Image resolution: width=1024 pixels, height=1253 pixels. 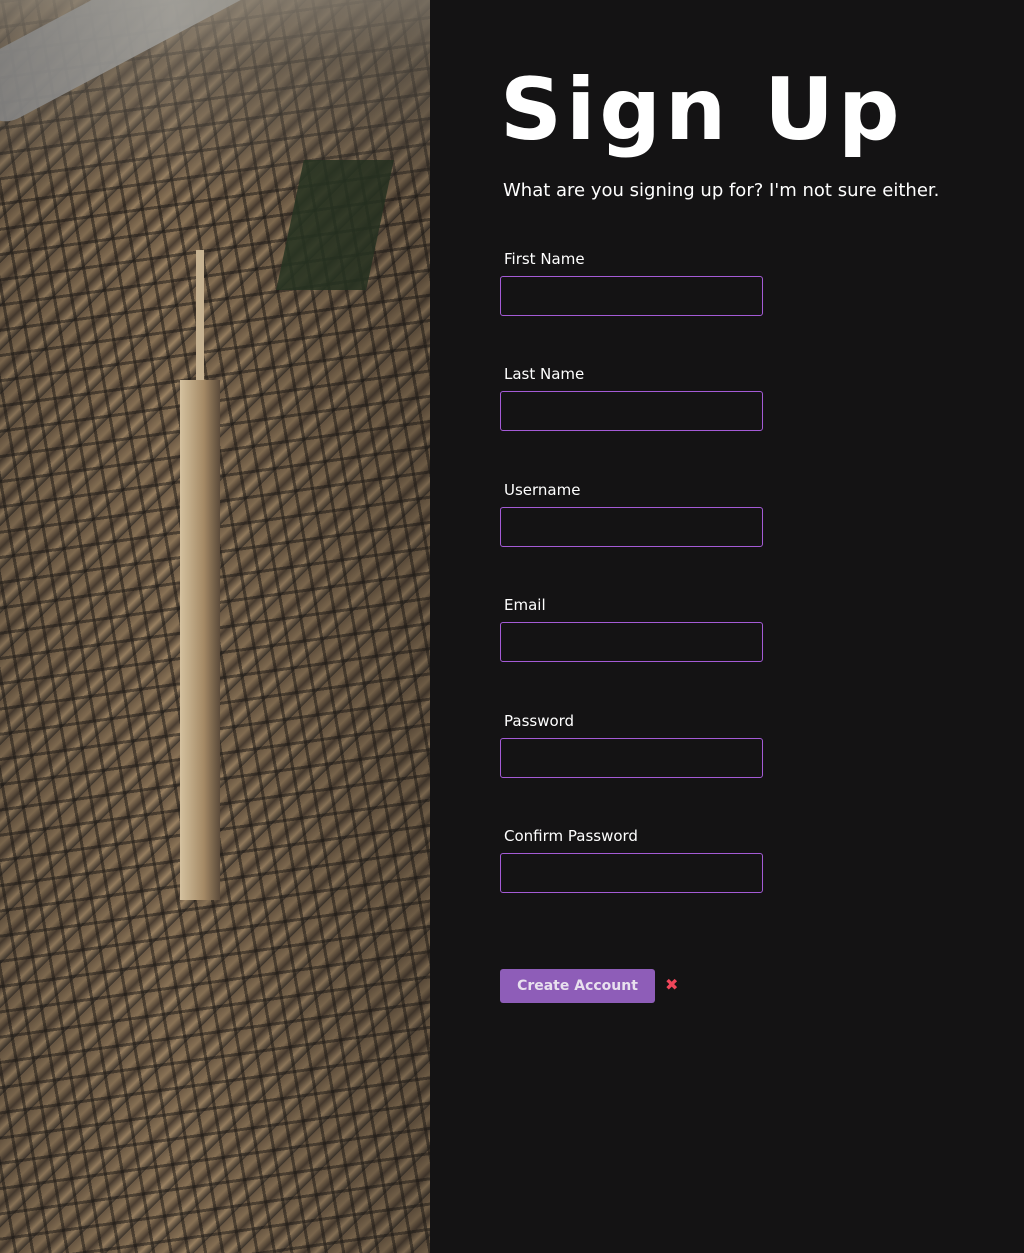 What do you see at coordinates (631, 642) in the screenshot?
I see `email-input` at bounding box center [631, 642].